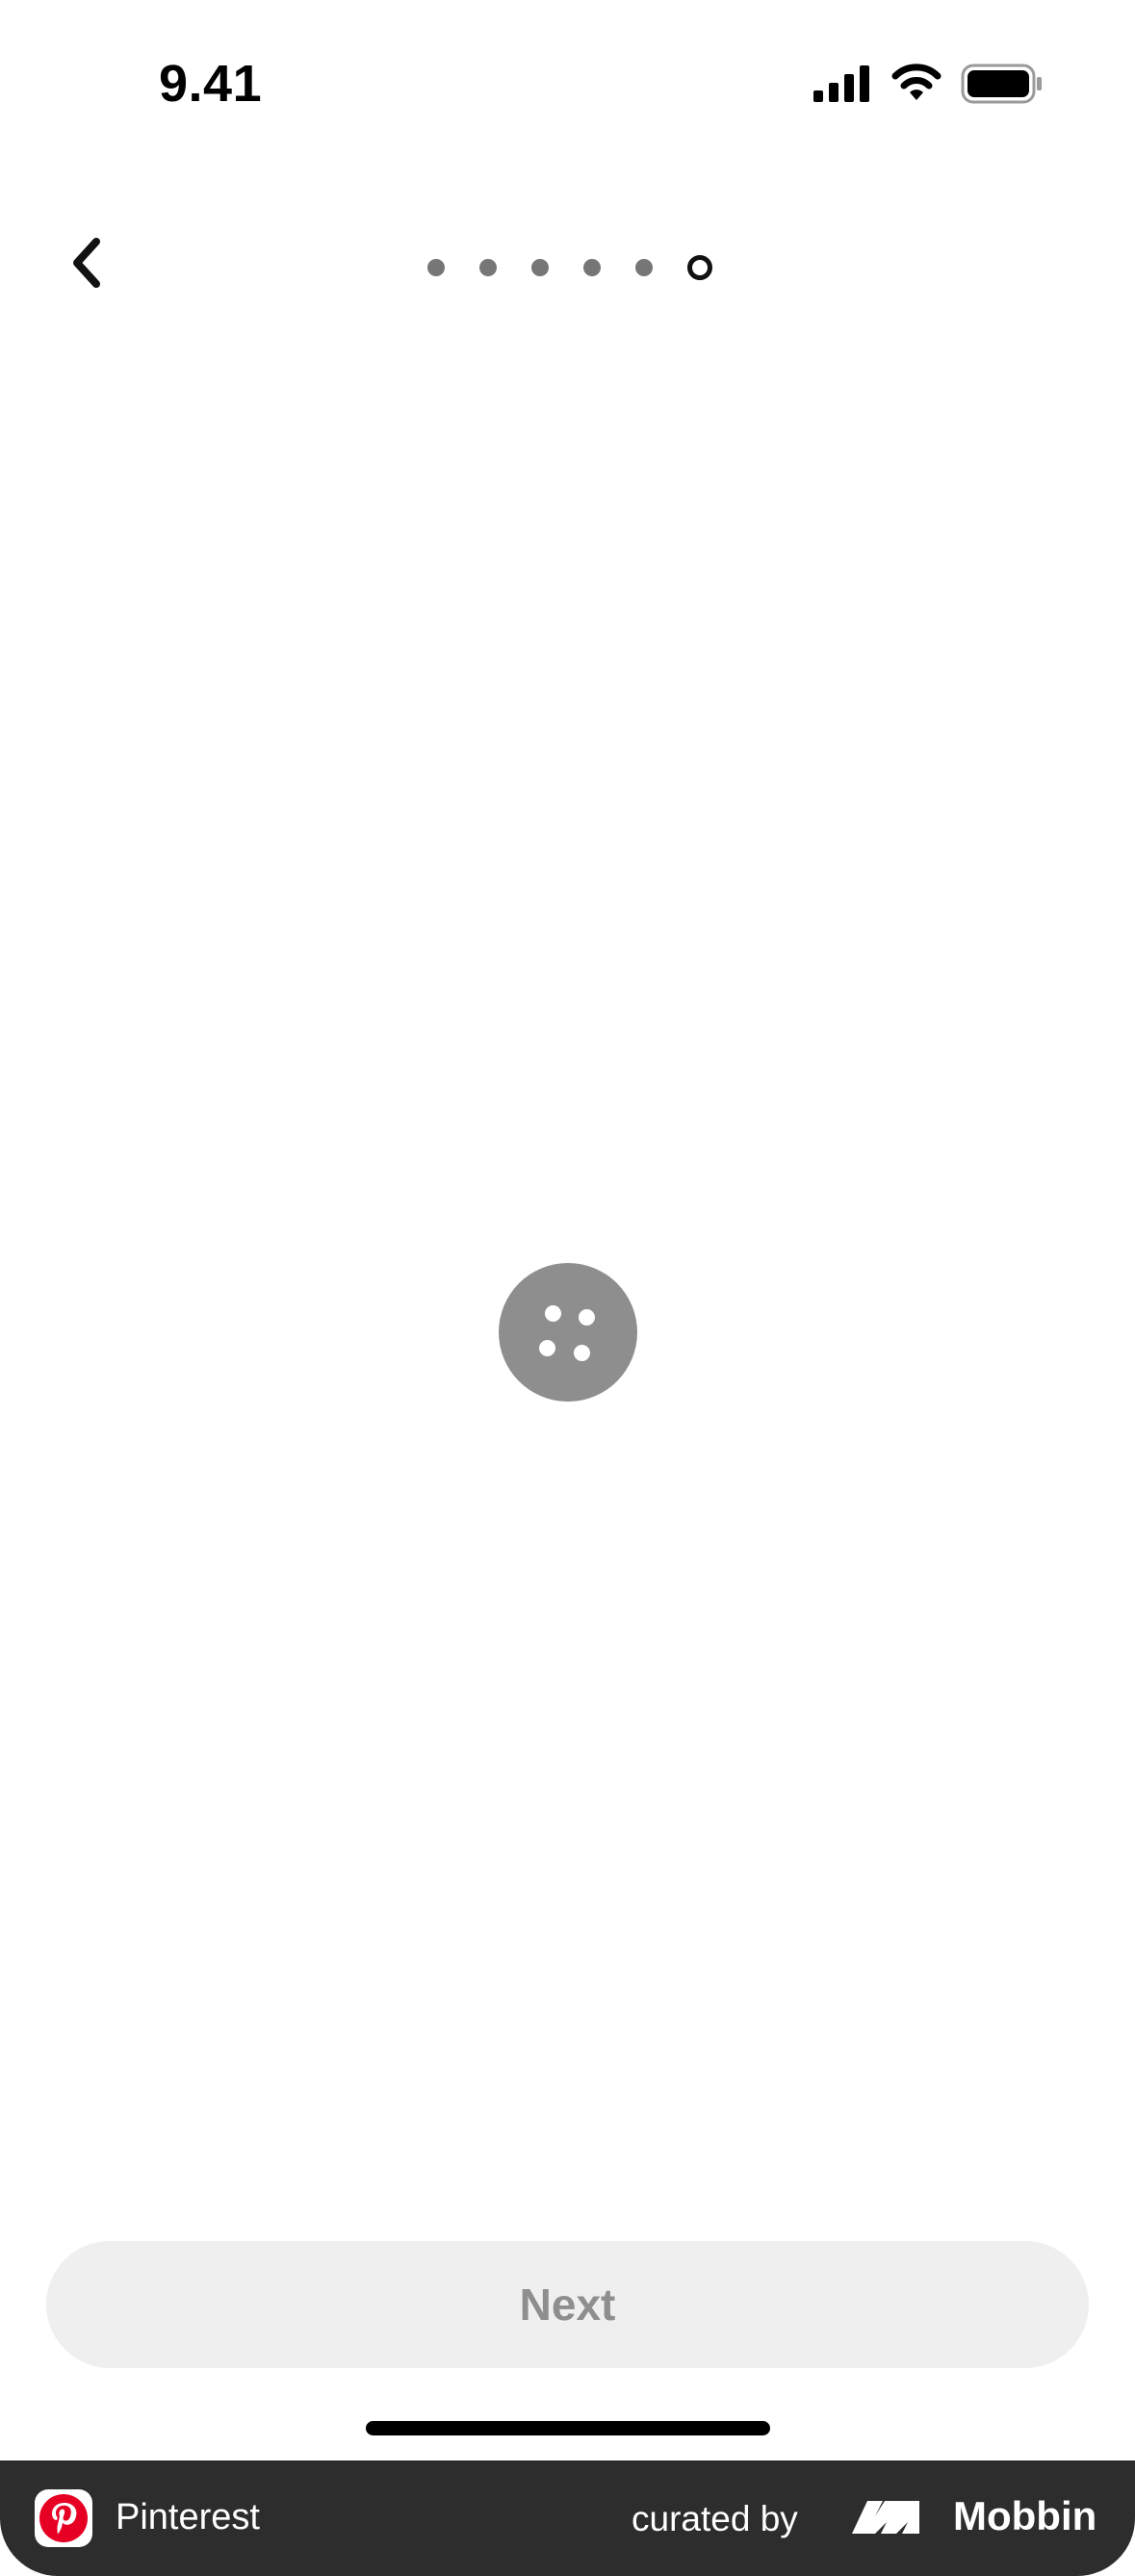  I want to click on brand-name: Mobbin, so click(1025, 2515).